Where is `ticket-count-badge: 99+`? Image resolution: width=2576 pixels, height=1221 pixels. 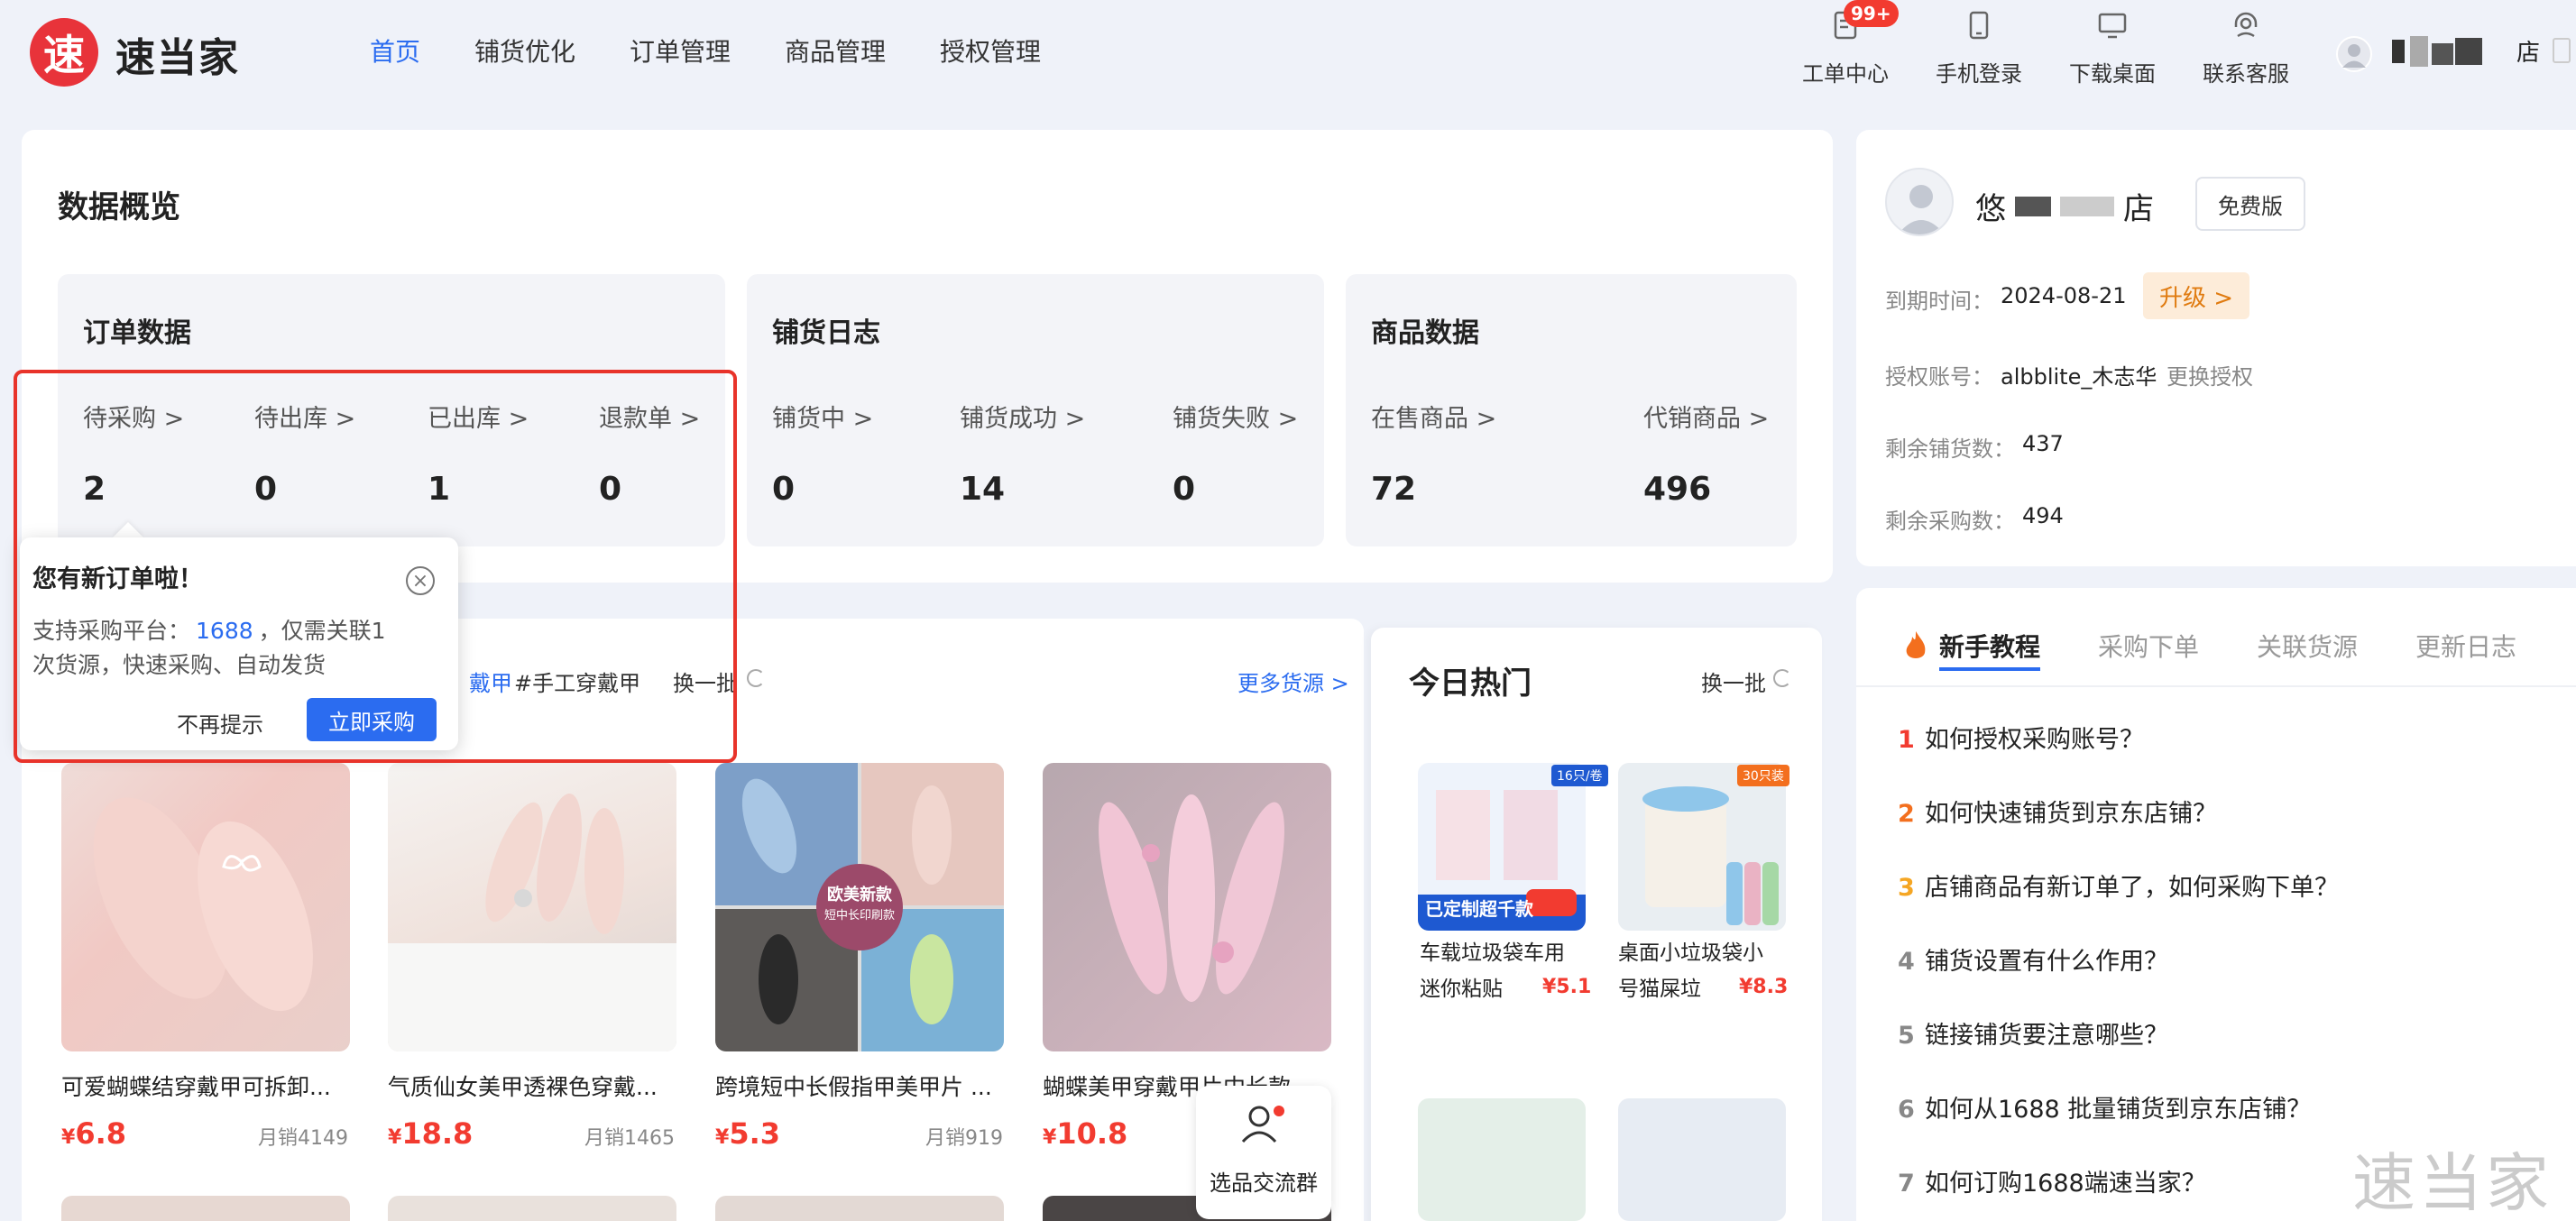
ticket-count-badge: 99+ is located at coordinates (1872, 13).